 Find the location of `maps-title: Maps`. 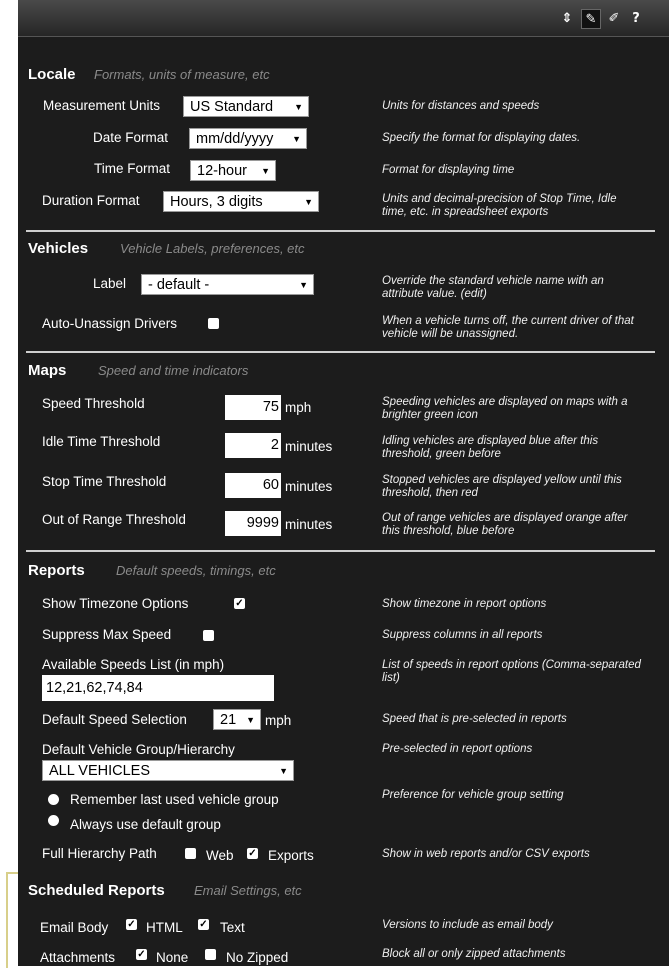

maps-title: Maps is located at coordinates (47, 370).